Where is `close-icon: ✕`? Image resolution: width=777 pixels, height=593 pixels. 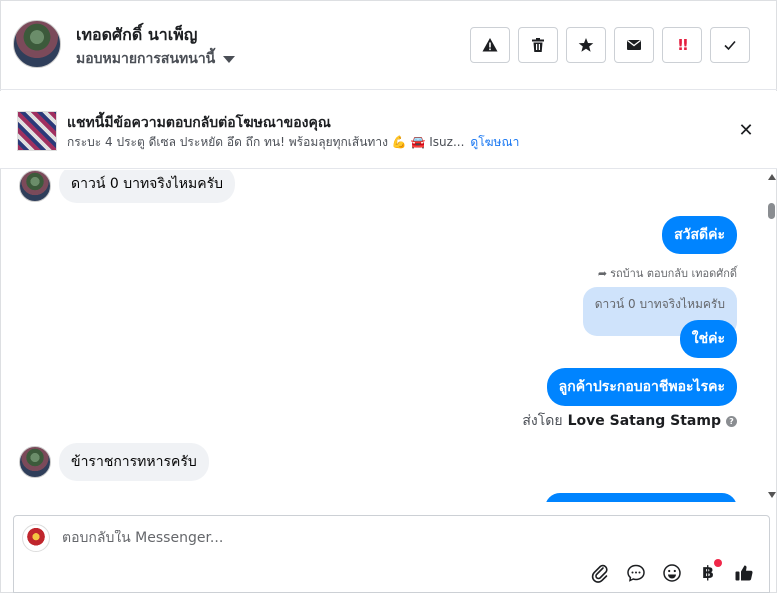
close-icon: ✕ is located at coordinates (746, 130).